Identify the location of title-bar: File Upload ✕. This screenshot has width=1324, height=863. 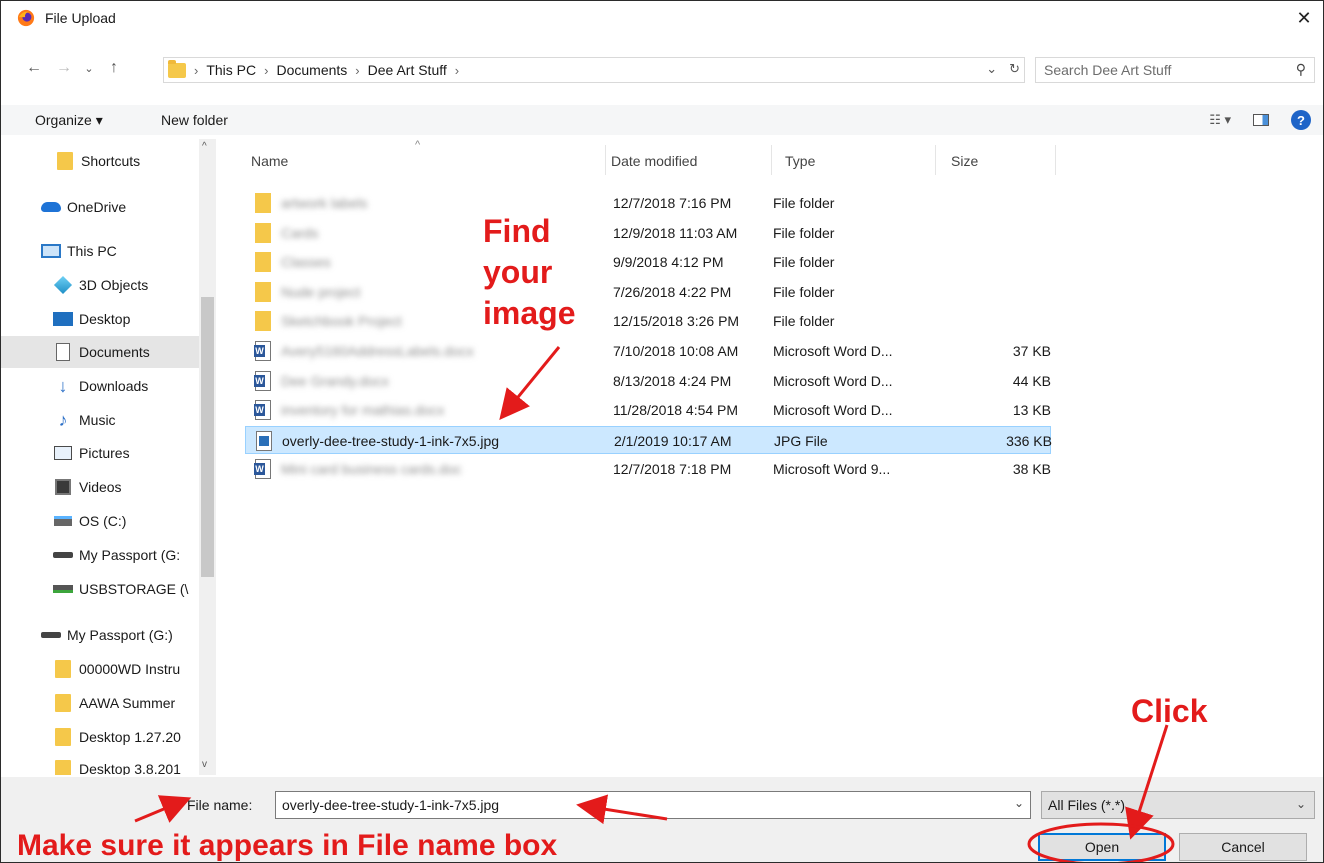
(662, 18).